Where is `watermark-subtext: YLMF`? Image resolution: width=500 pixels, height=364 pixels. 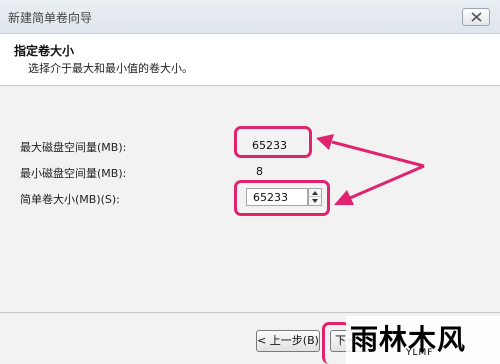
watermark-subtext: YLMF is located at coordinates (420, 353).